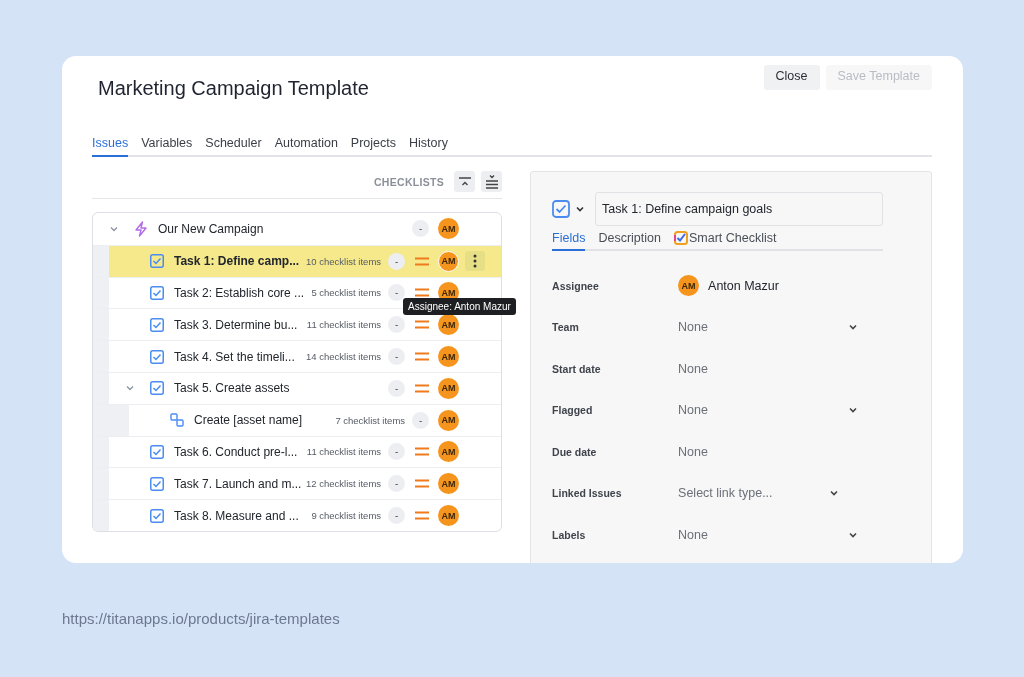 The image size is (1024, 677). What do you see at coordinates (344, 357) in the screenshot?
I see `checklist-count: 14 checklist items` at bounding box center [344, 357].